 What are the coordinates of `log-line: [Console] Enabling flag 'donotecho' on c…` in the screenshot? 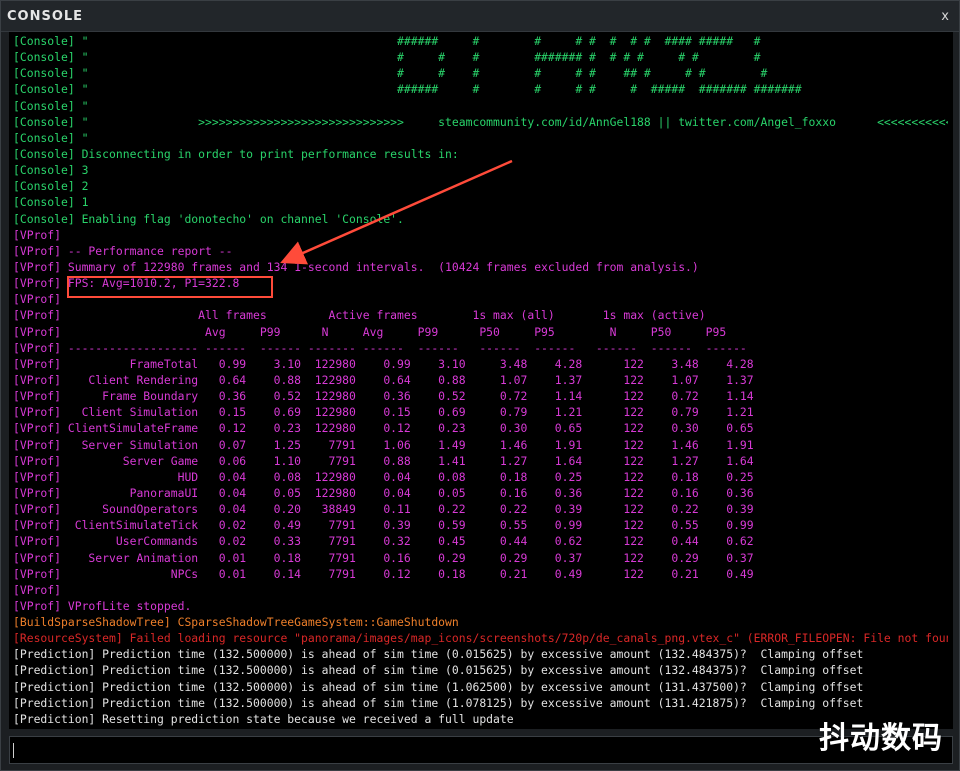 It's located at (208, 218).